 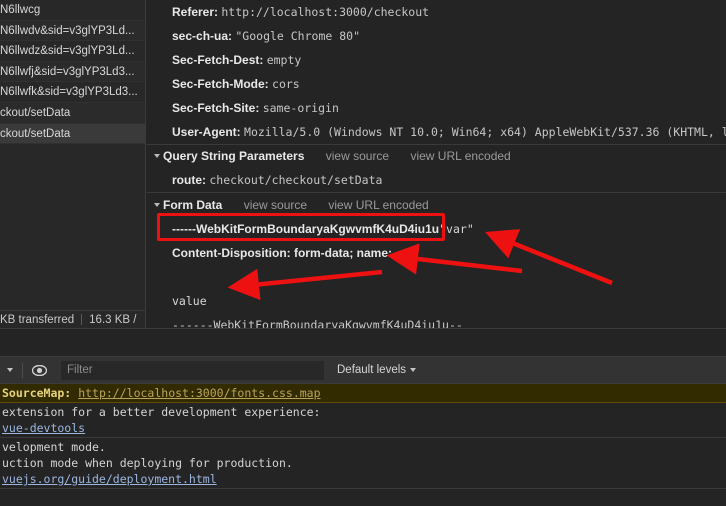 What do you see at coordinates (82, 319) in the screenshot?
I see `status-divider` at bounding box center [82, 319].